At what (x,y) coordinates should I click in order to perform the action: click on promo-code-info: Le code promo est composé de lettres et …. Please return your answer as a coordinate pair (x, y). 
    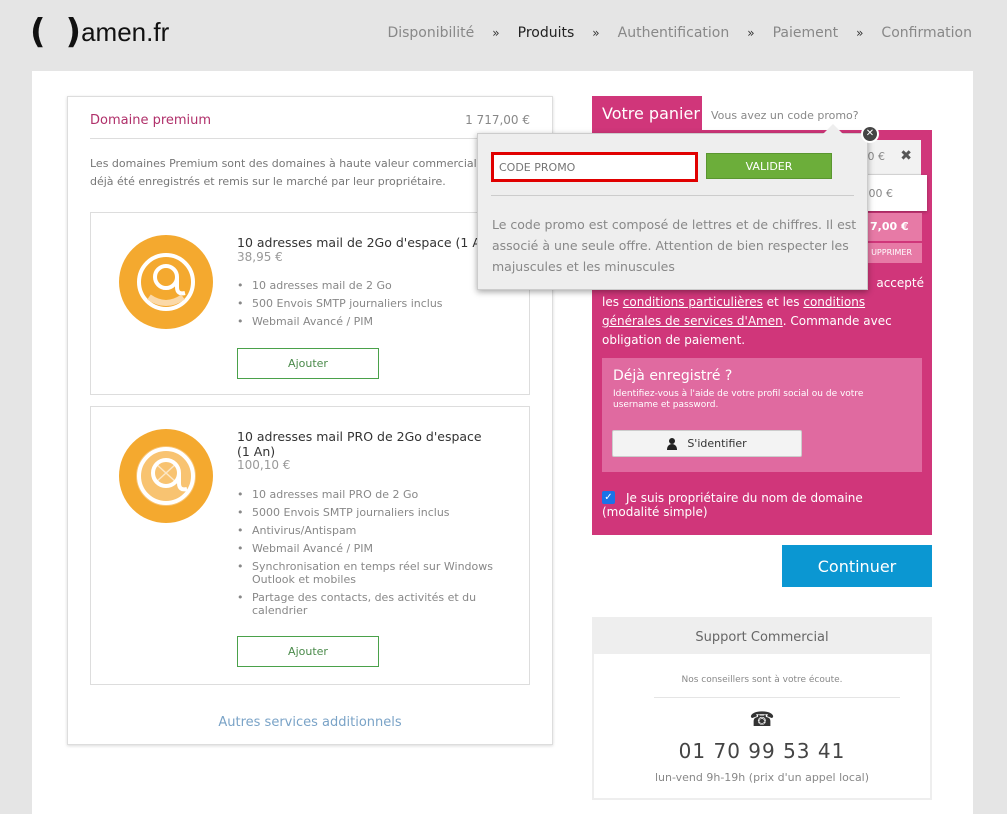
    Looking at the image, I should click on (674, 245).